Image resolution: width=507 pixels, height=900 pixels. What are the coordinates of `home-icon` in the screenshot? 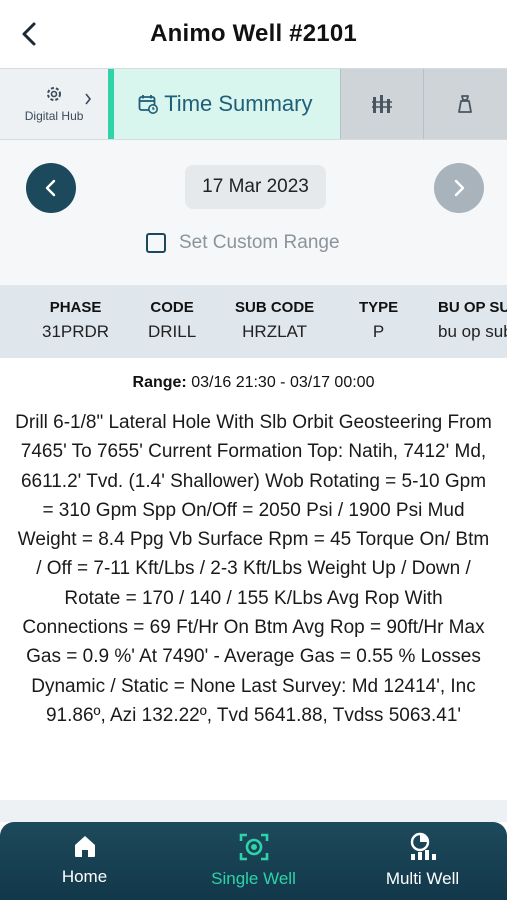 It's located at (84, 846).